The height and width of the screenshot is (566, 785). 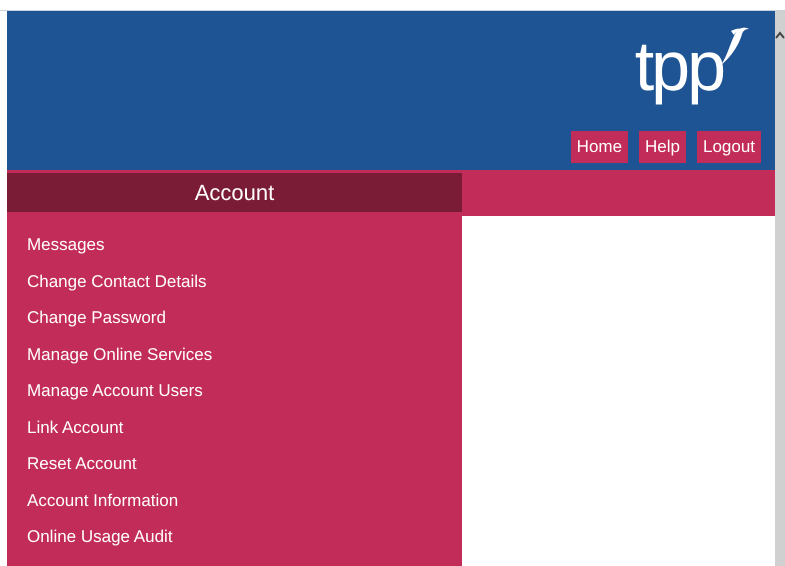 What do you see at coordinates (82, 471) in the screenshot?
I see `menu-link: Reset Account` at bounding box center [82, 471].